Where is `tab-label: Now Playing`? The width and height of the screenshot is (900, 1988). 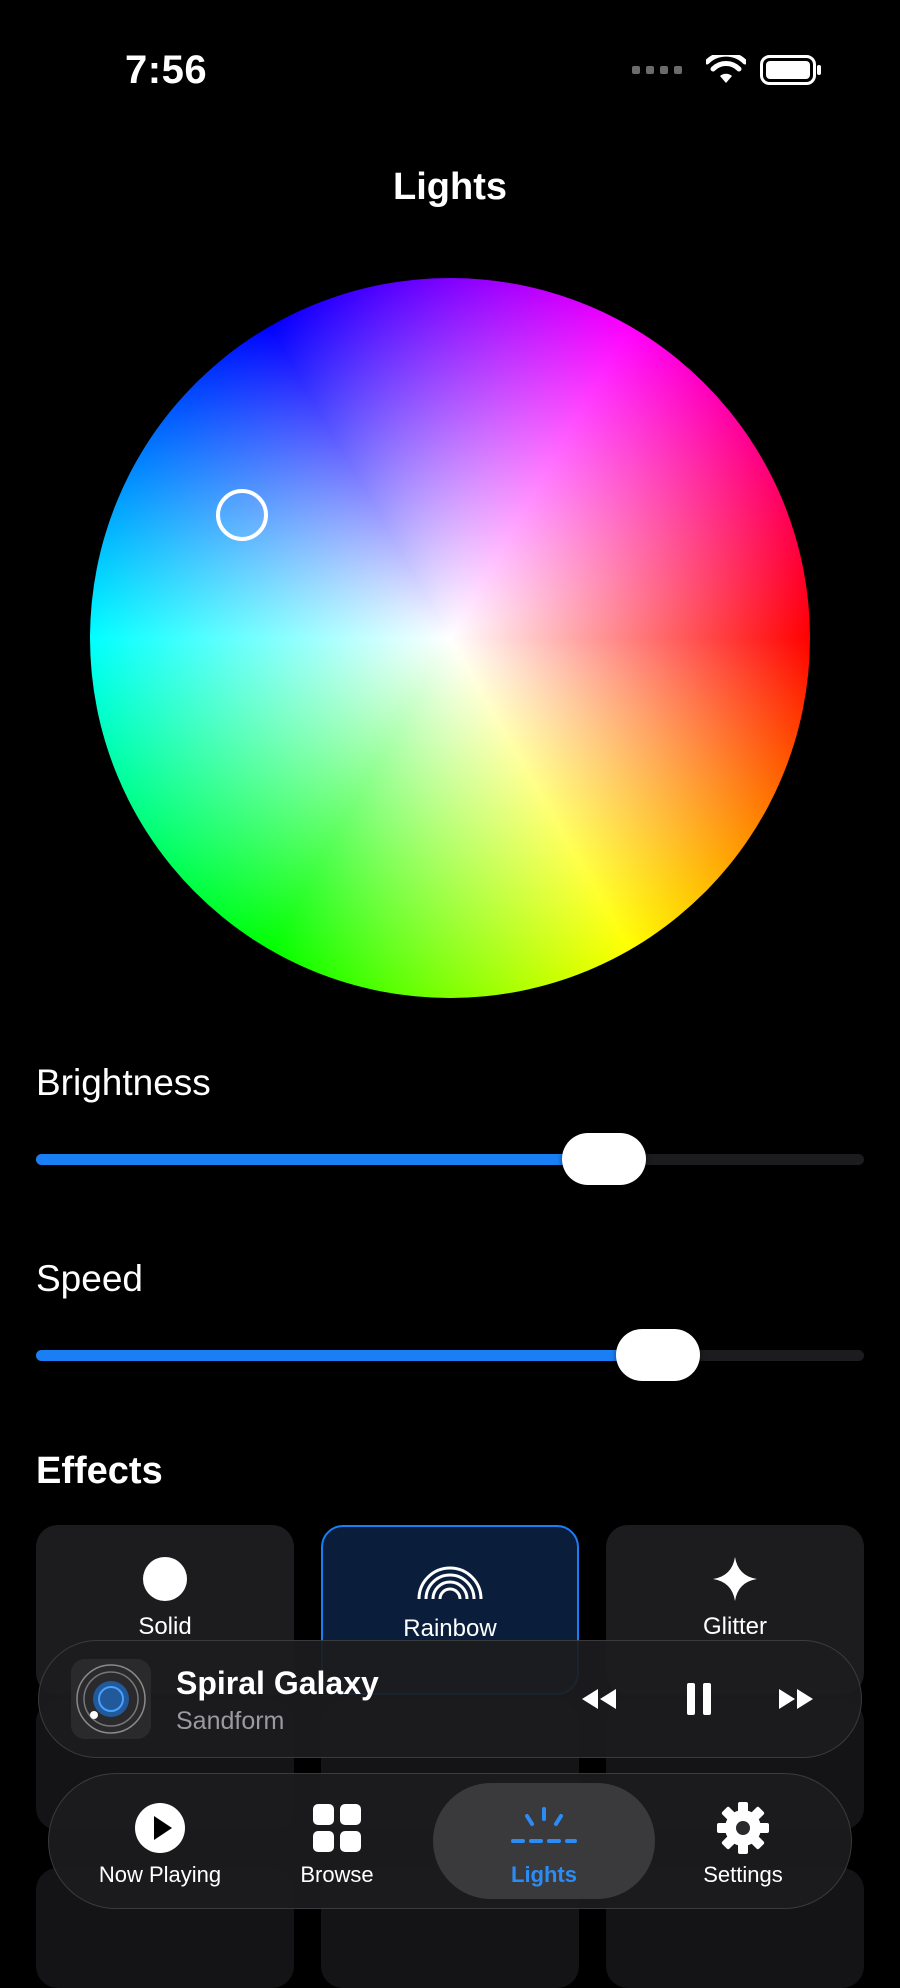 tab-label: Now Playing is located at coordinates (160, 1874).